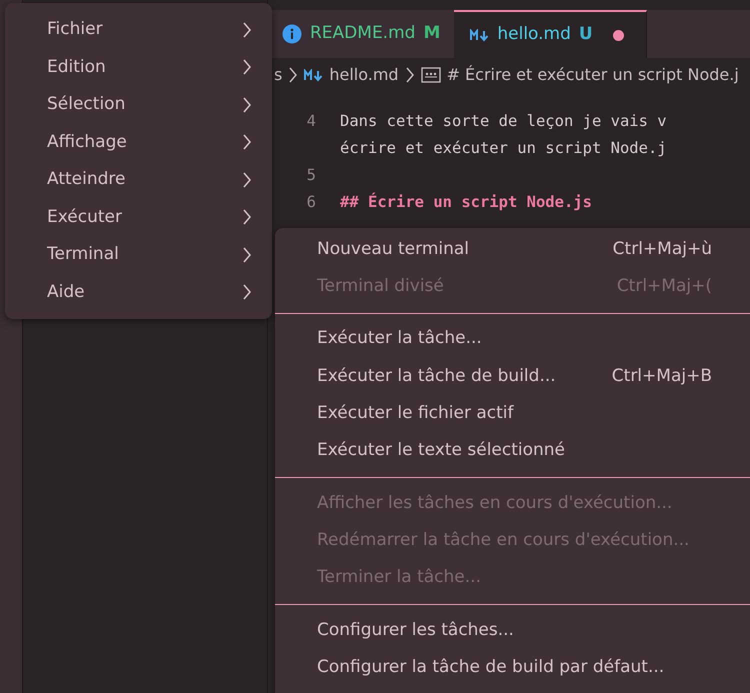  Describe the element at coordinates (311, 202) in the screenshot. I see `line-number: 6` at that location.